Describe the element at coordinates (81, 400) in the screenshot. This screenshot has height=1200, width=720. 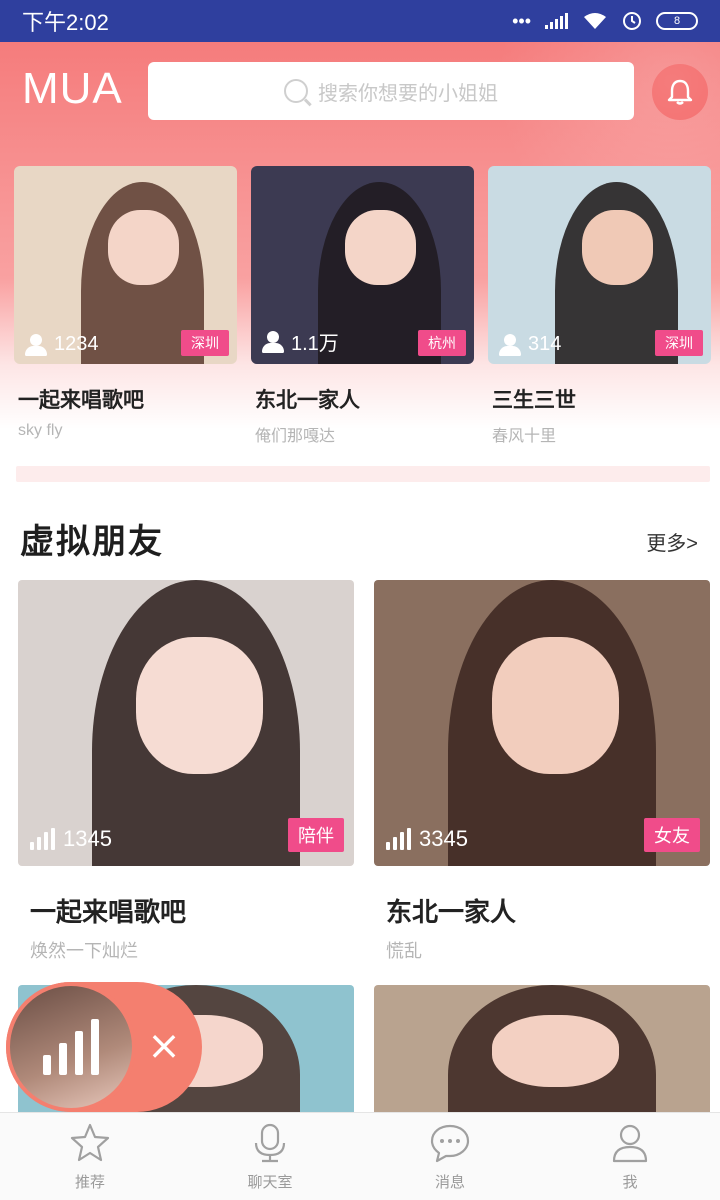
I see `room-title: 一起来唱歌吧` at that location.